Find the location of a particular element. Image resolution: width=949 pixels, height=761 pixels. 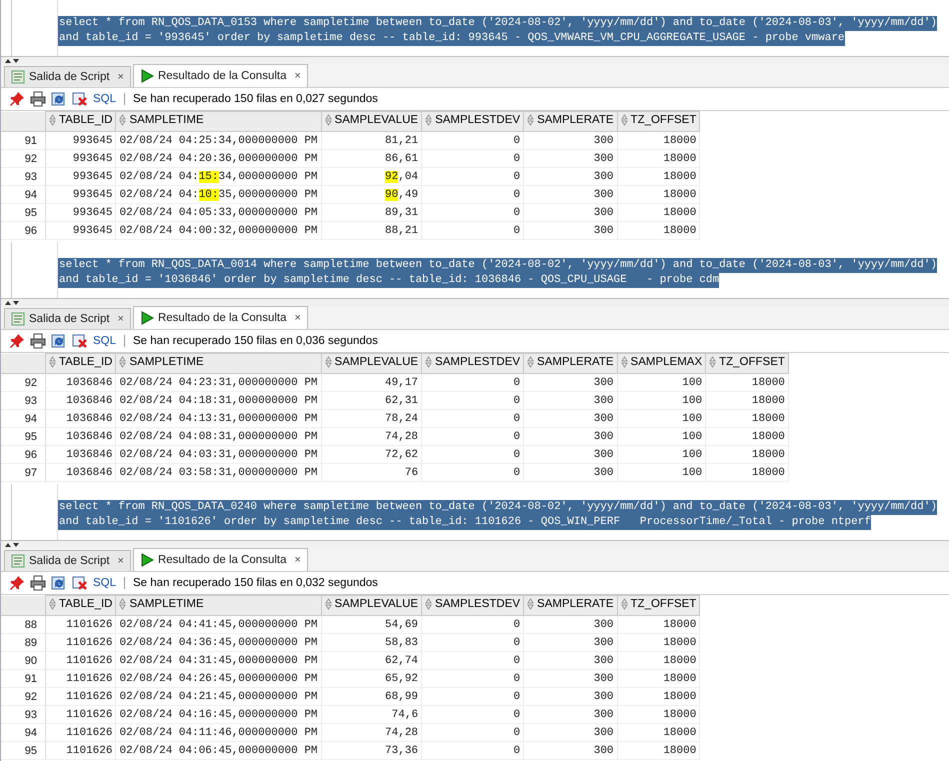

row-number: 93 is located at coordinates (23, 715).